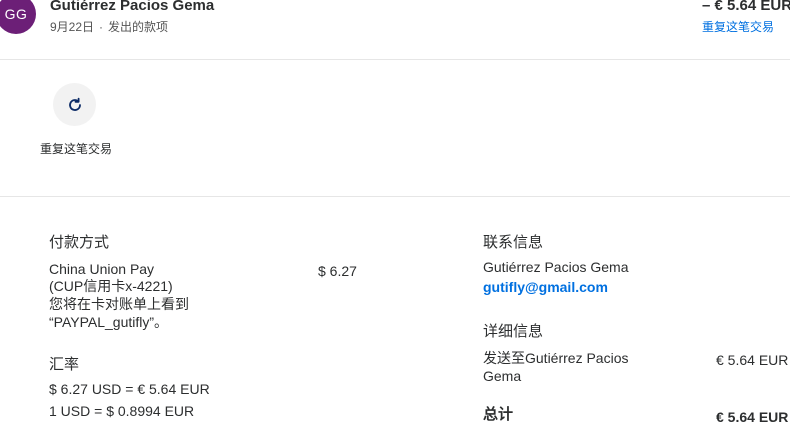 Image resolution: width=790 pixels, height=431 pixels. I want to click on merchant-name: Gutiérrez Pacios Gema, so click(132, 7).